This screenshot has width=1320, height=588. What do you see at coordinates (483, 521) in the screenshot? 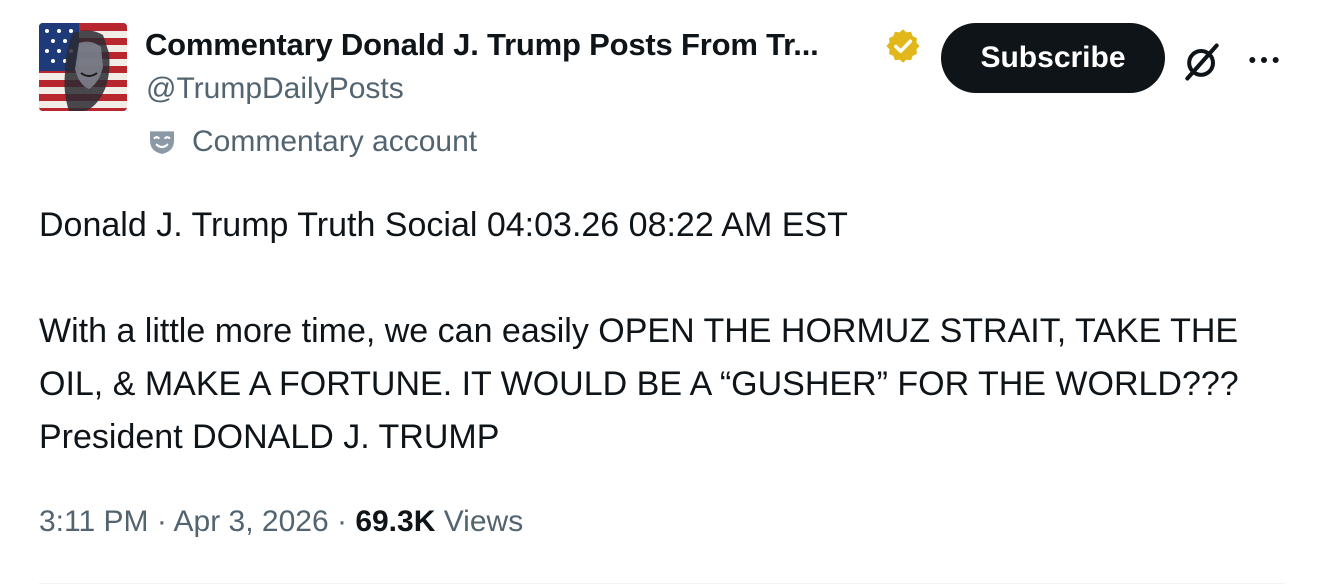
I see `views-label: Views` at bounding box center [483, 521].